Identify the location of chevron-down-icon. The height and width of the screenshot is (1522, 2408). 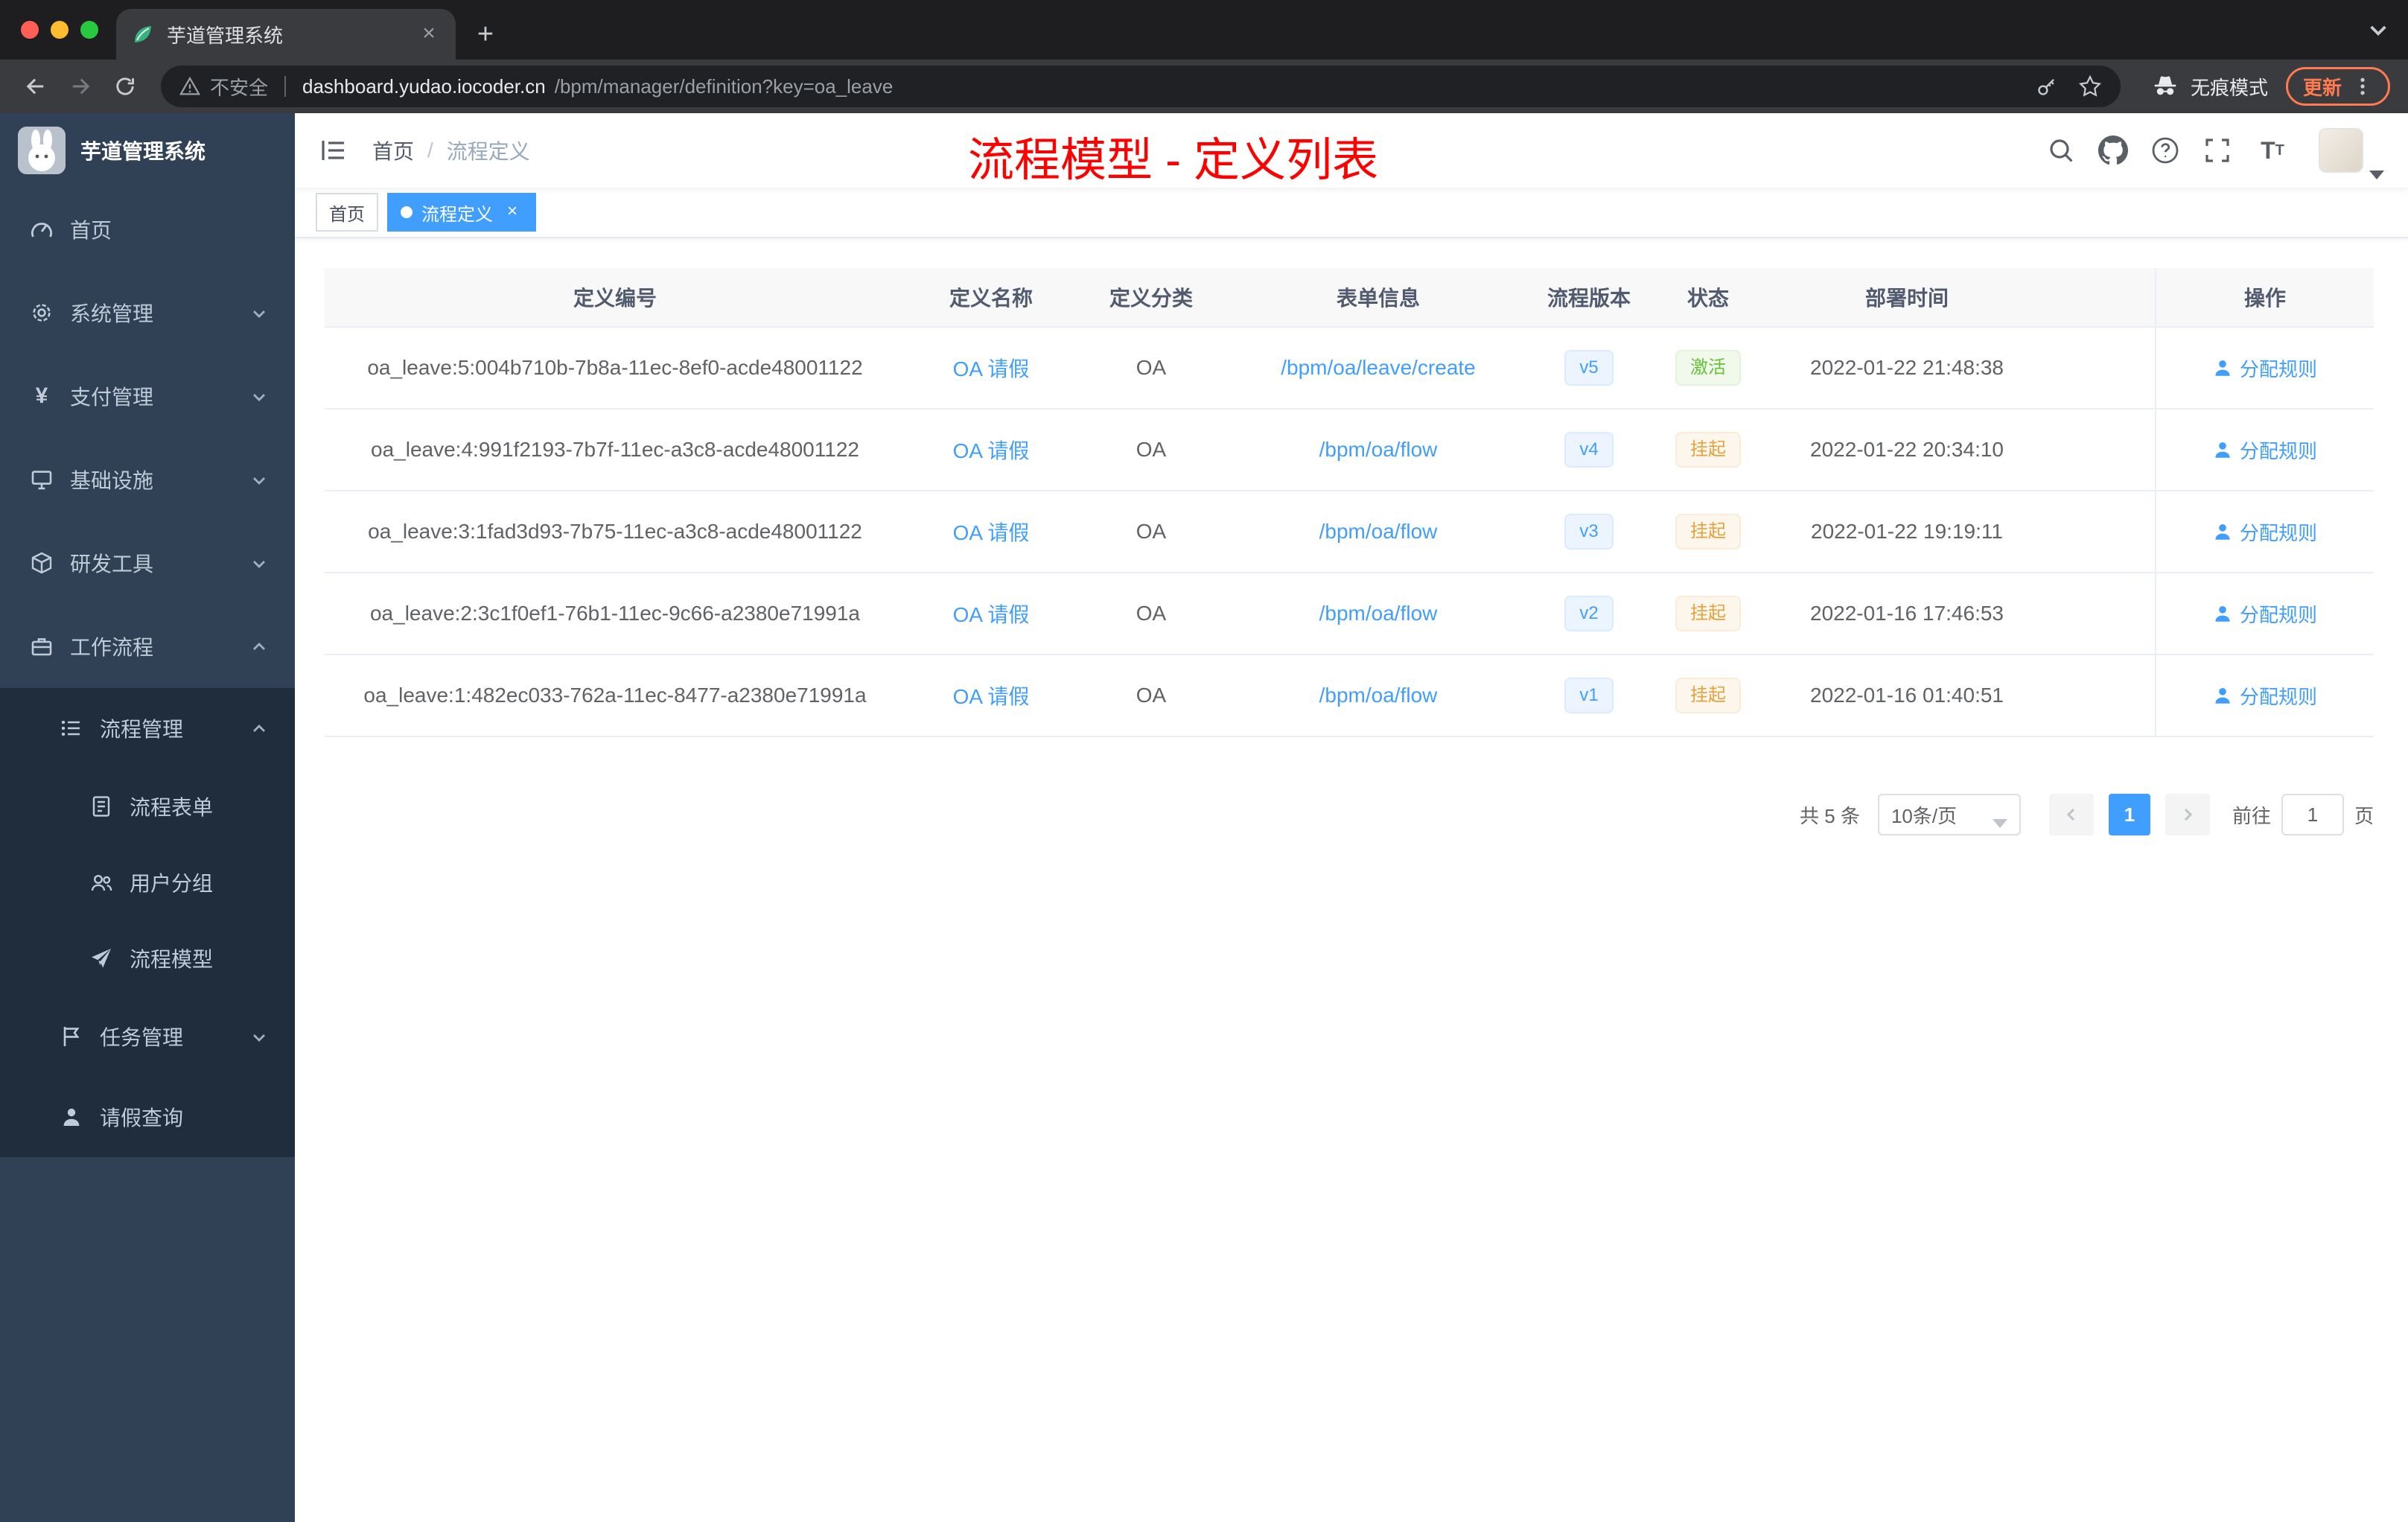
(259, 313).